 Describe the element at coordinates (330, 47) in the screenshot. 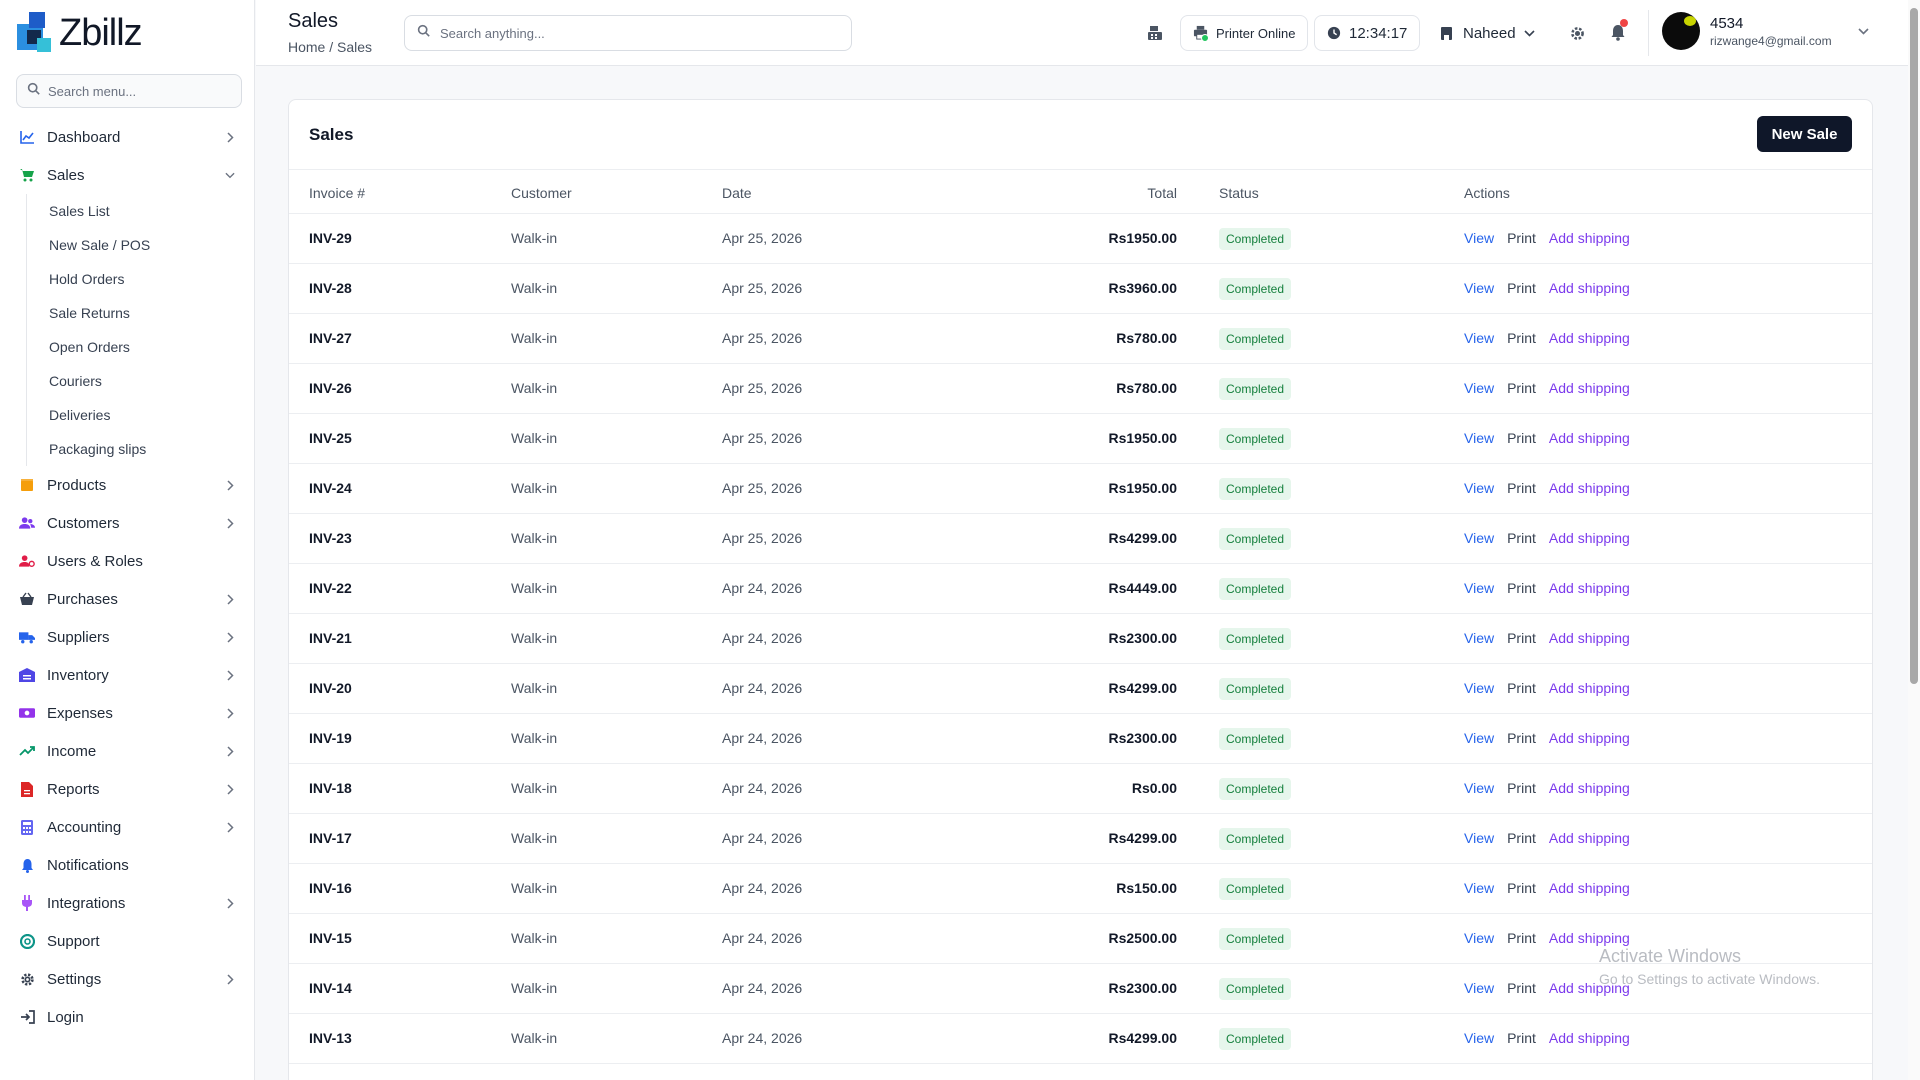

I see `breadcrumb: Home / Sales` at that location.